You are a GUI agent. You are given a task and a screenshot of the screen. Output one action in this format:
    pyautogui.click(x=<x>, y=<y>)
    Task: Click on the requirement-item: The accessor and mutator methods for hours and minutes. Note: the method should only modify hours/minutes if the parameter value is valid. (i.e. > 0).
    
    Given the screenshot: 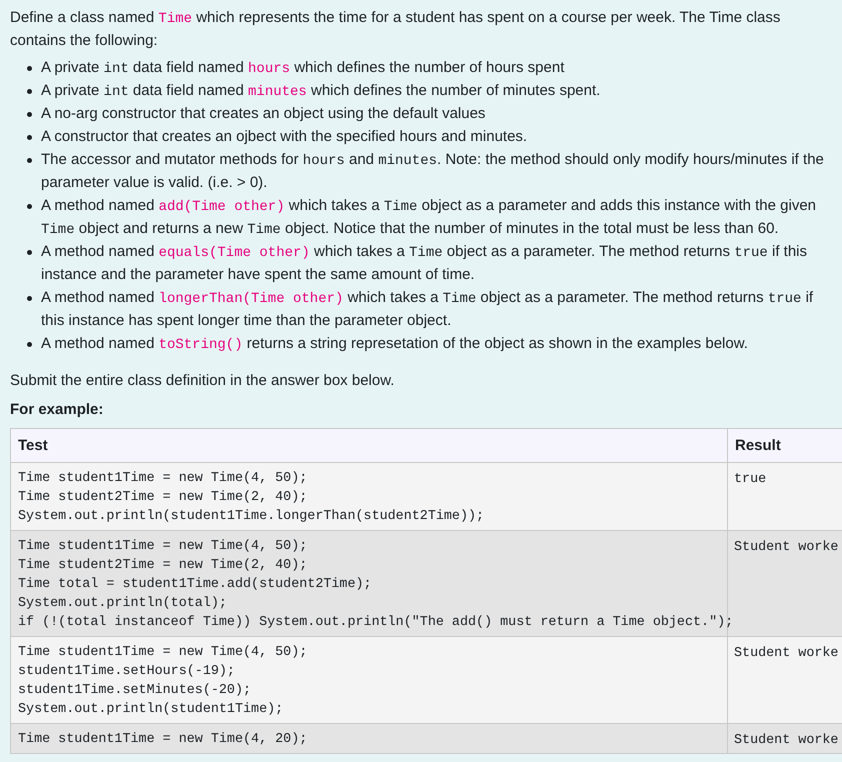 What is the action you would take?
    pyautogui.click(x=432, y=171)
    